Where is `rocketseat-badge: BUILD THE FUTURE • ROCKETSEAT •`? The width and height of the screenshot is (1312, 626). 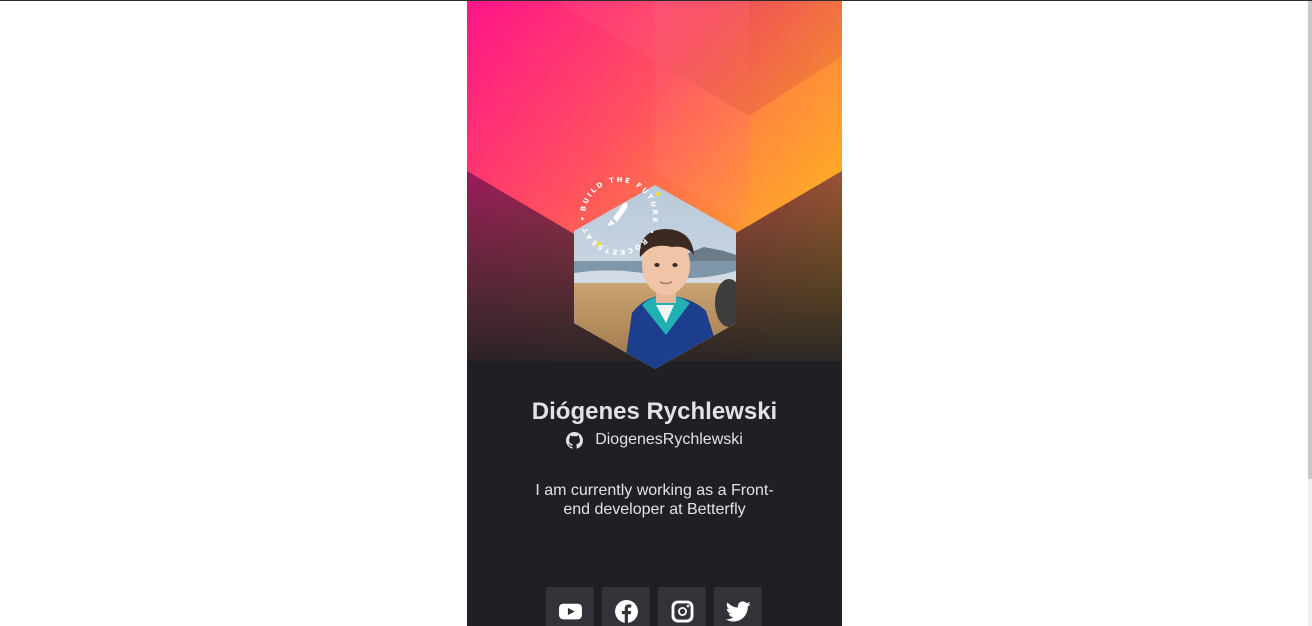
rocketseat-badge: BUILD THE FUTURE • ROCKETSEAT • is located at coordinates (619, 216).